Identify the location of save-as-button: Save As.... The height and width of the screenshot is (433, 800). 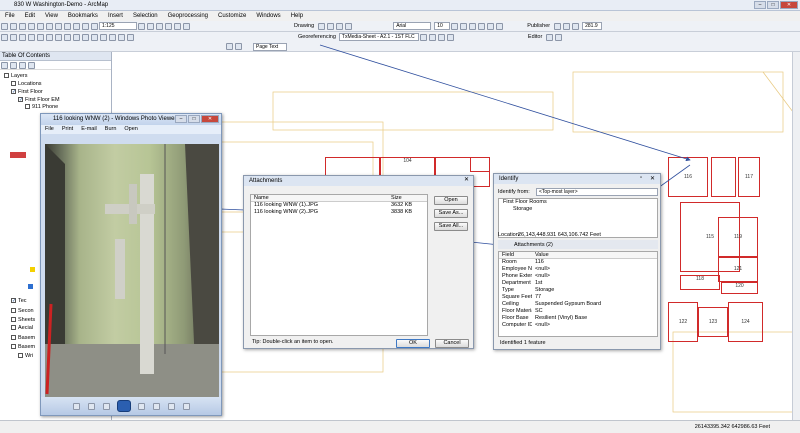
(451, 213).